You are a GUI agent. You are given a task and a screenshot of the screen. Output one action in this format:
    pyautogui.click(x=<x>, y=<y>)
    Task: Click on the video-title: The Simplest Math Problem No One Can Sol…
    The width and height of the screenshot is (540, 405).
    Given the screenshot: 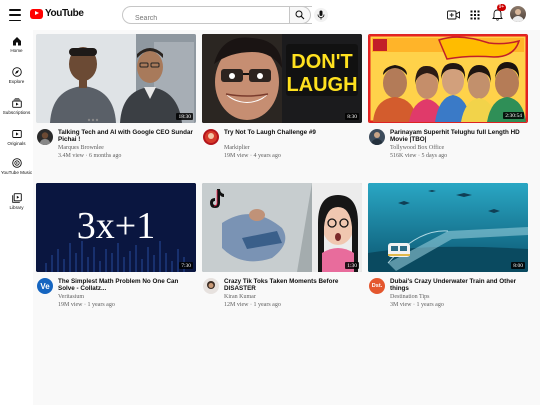 What is the action you would take?
    pyautogui.click(x=126, y=285)
    